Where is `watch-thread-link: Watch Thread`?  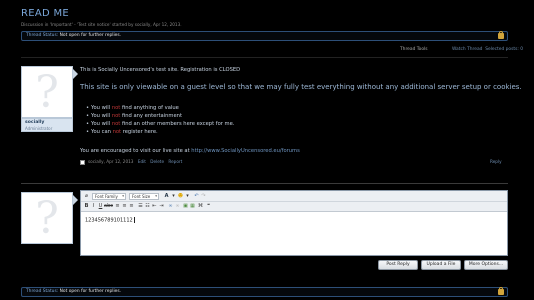 watch-thread-link: Watch Thread is located at coordinates (467, 49).